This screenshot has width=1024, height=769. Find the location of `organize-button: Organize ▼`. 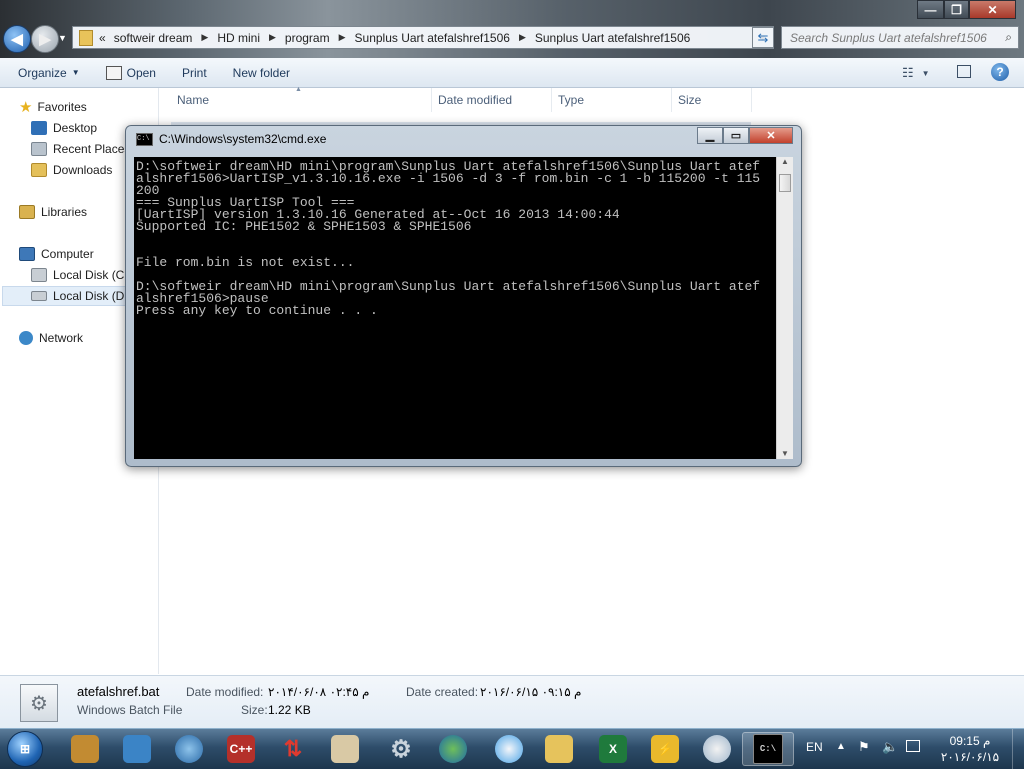

organize-button: Organize ▼ is located at coordinates (44, 73).